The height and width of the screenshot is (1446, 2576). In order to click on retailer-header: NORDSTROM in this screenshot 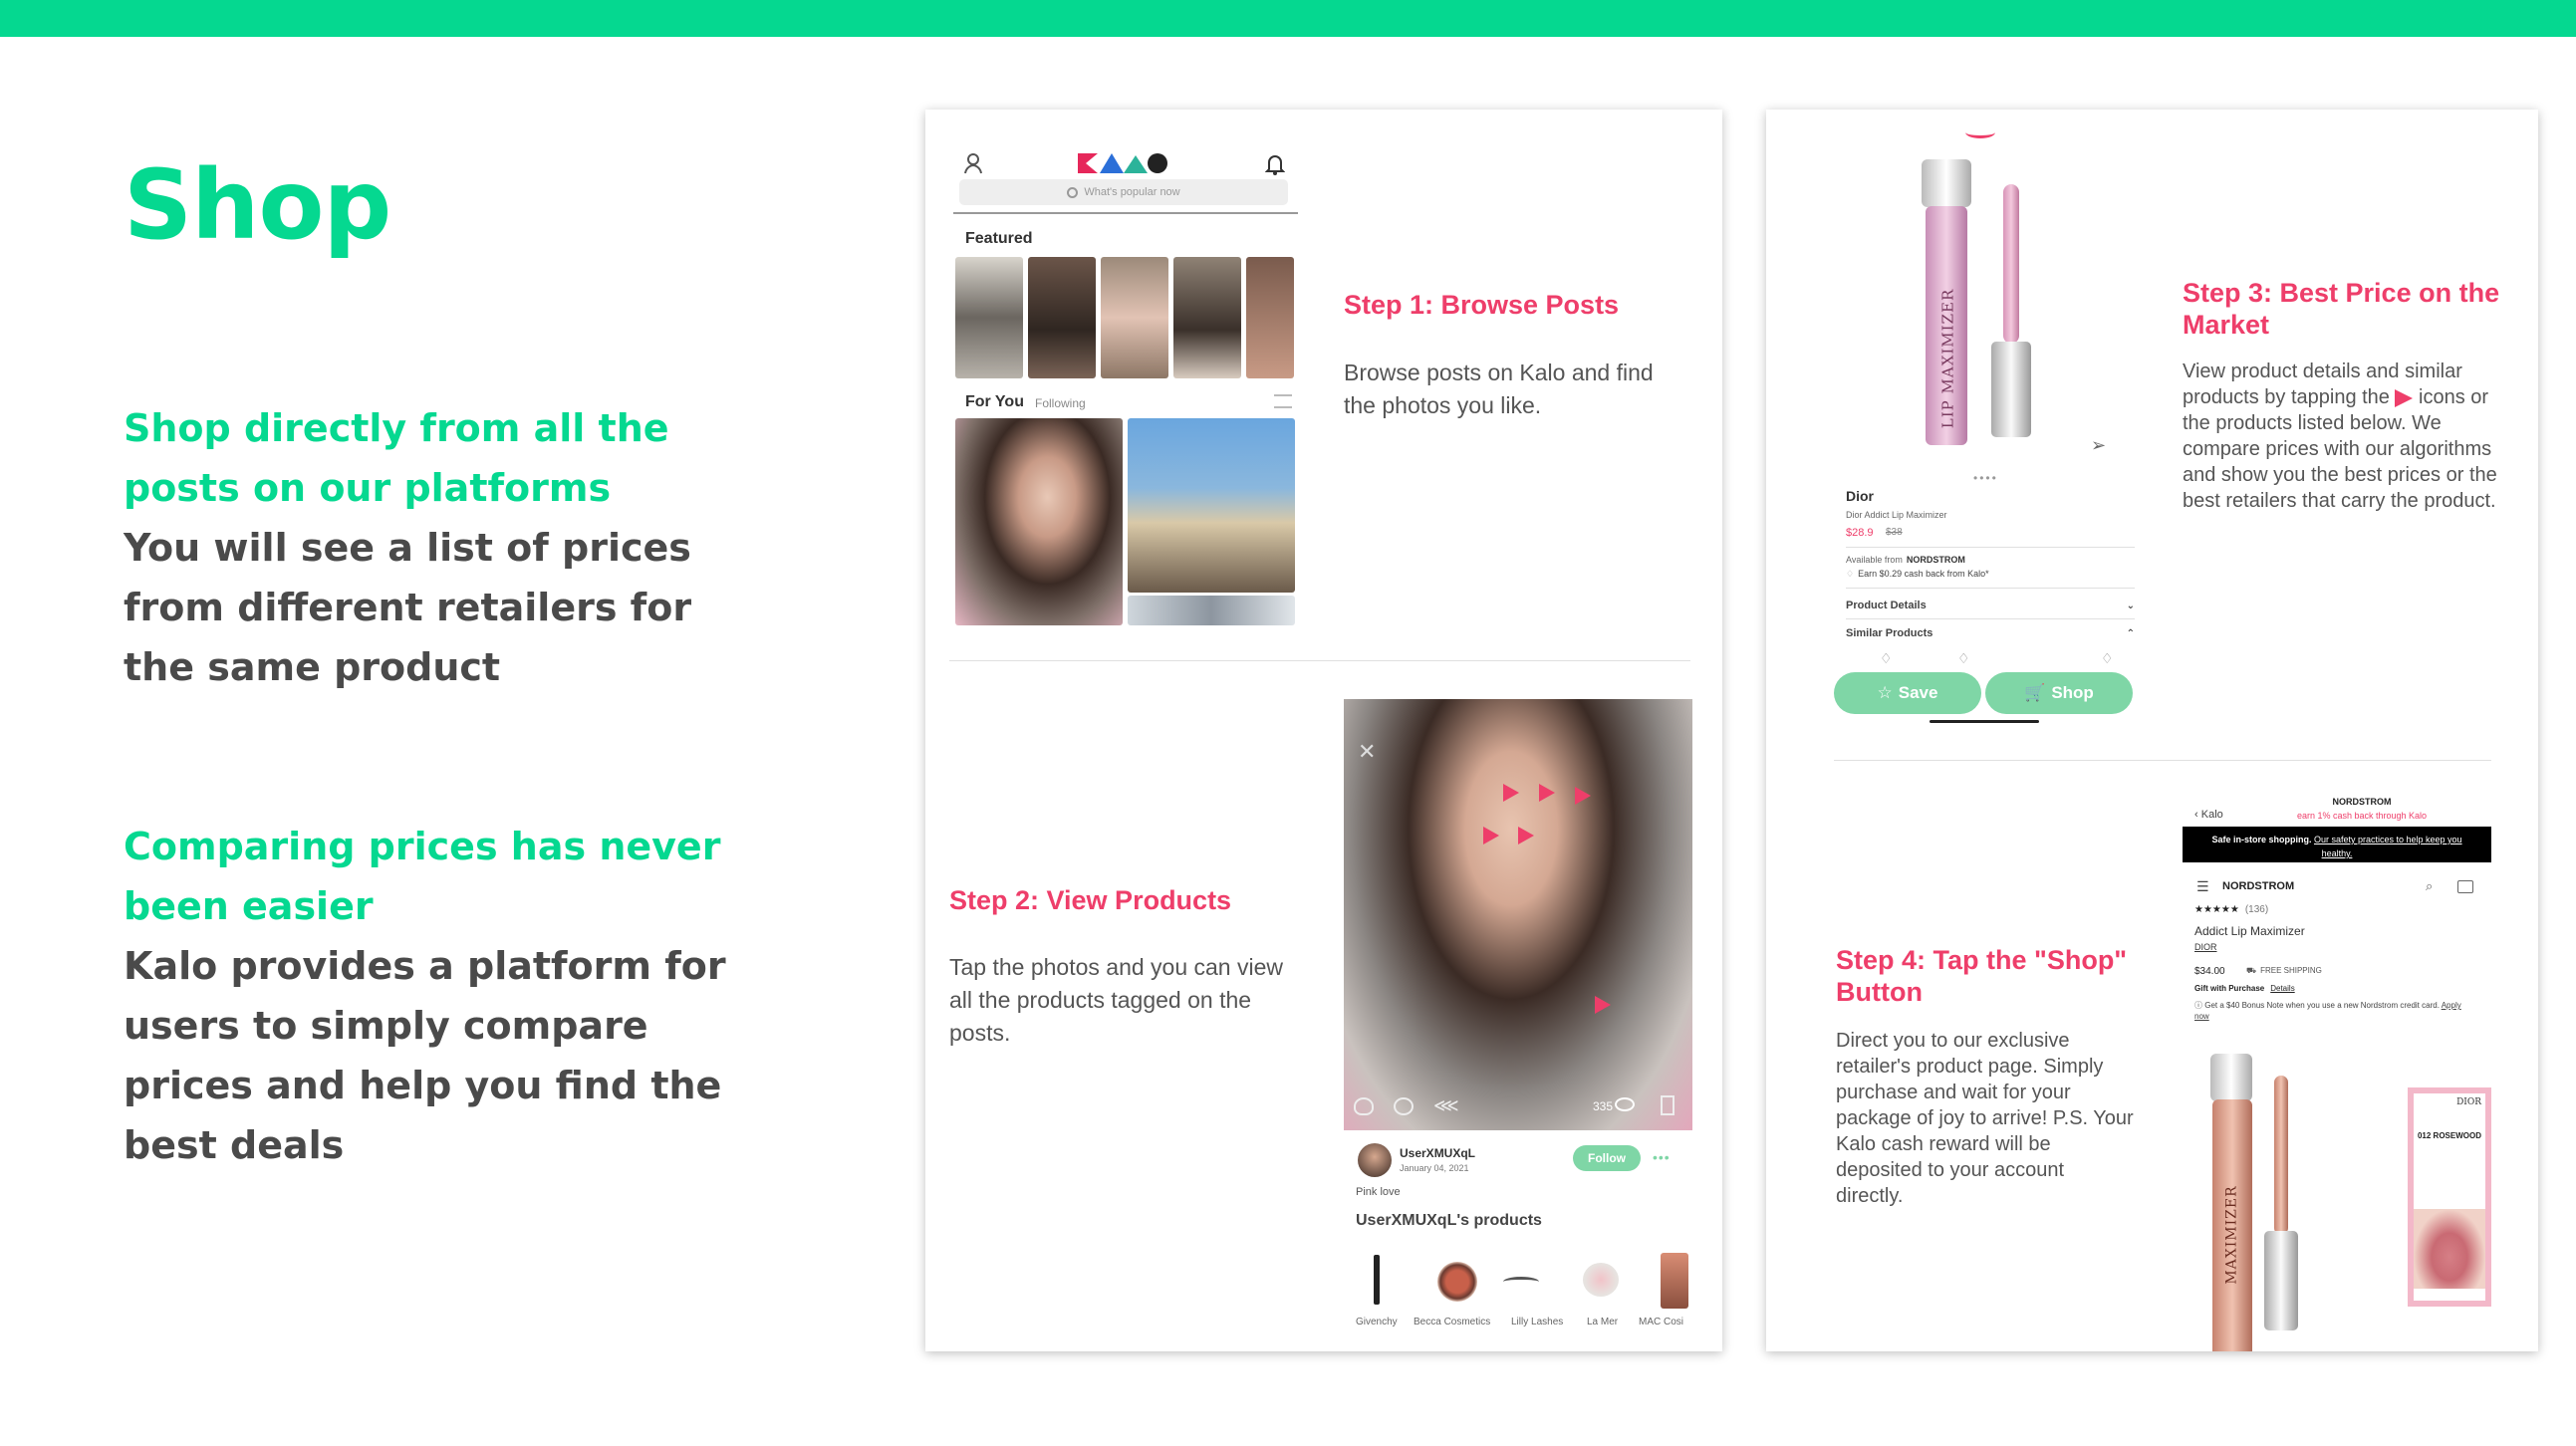, I will do `click(2362, 802)`.